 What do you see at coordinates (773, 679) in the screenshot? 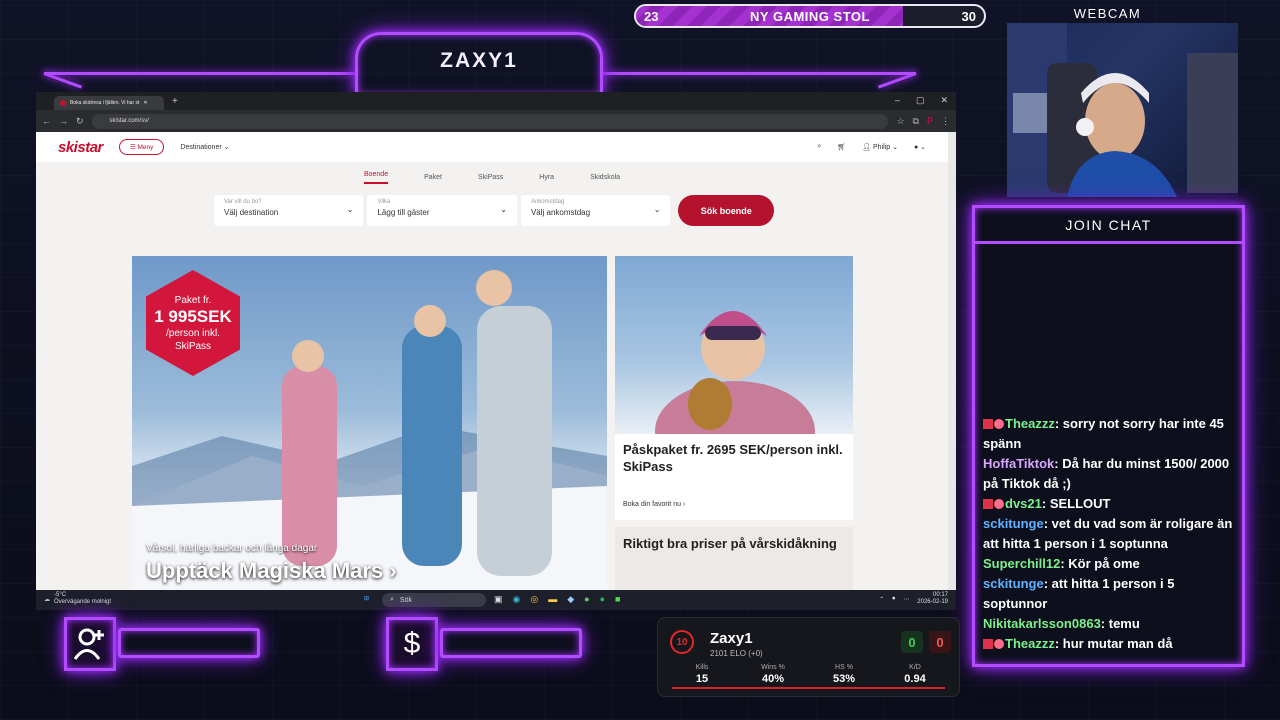
I see `stat-value: 40%` at bounding box center [773, 679].